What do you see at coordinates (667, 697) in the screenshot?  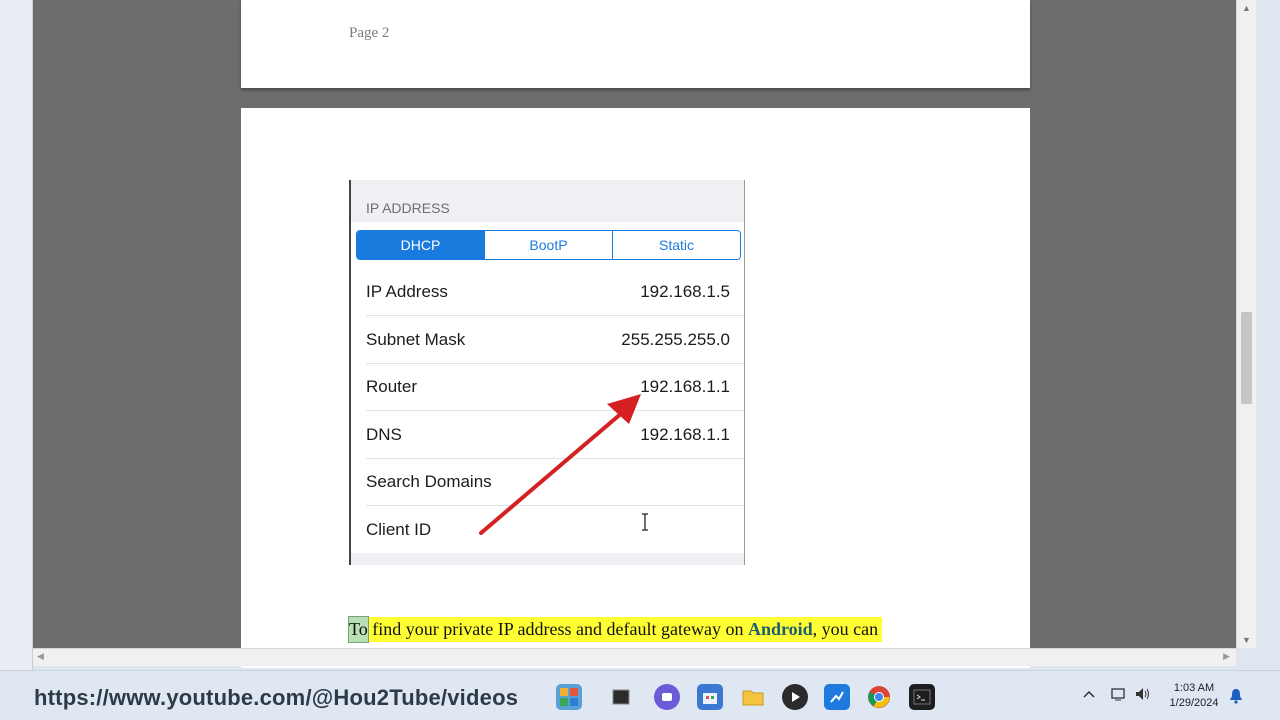 I see `teams-chat-icon` at bounding box center [667, 697].